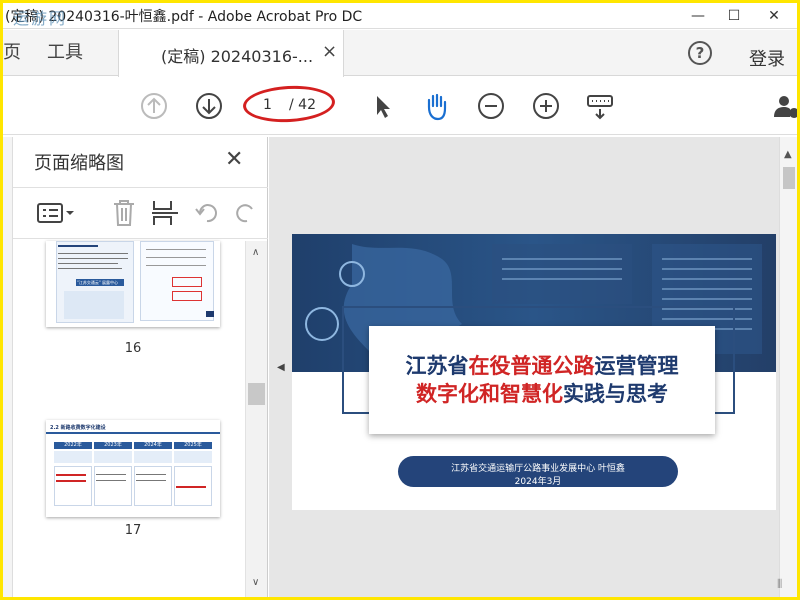  I want to click on thumb17-heading: 2.2 新路收费数字化建设, so click(78, 428).